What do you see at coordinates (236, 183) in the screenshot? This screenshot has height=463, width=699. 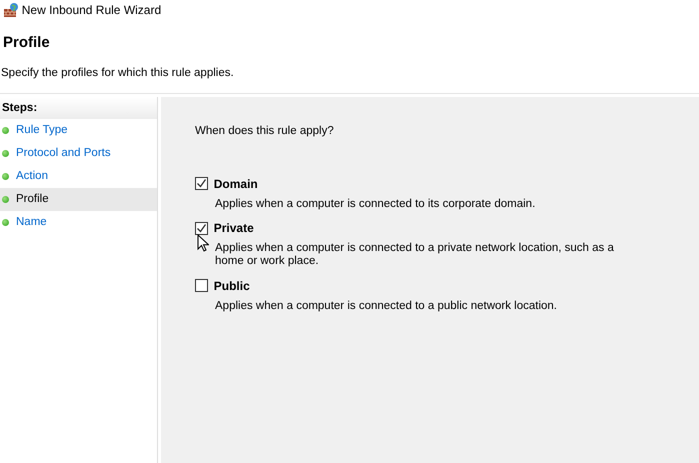 I see `checkbox-label: Domain` at bounding box center [236, 183].